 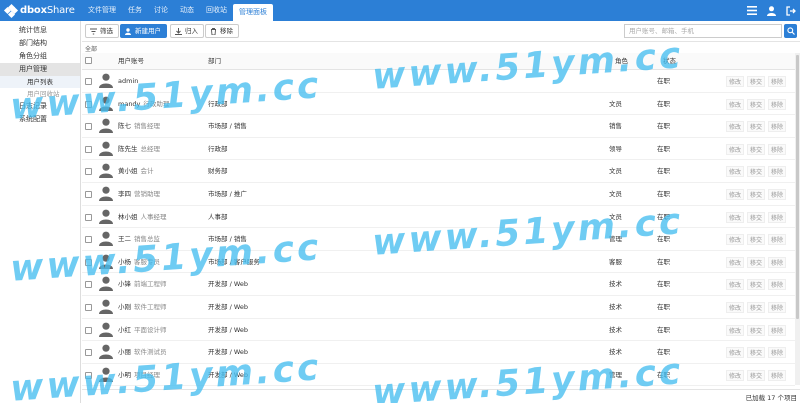 What do you see at coordinates (40, 106) in the screenshot?
I see `sidebar-item-logs: 日志记录` at bounding box center [40, 106].